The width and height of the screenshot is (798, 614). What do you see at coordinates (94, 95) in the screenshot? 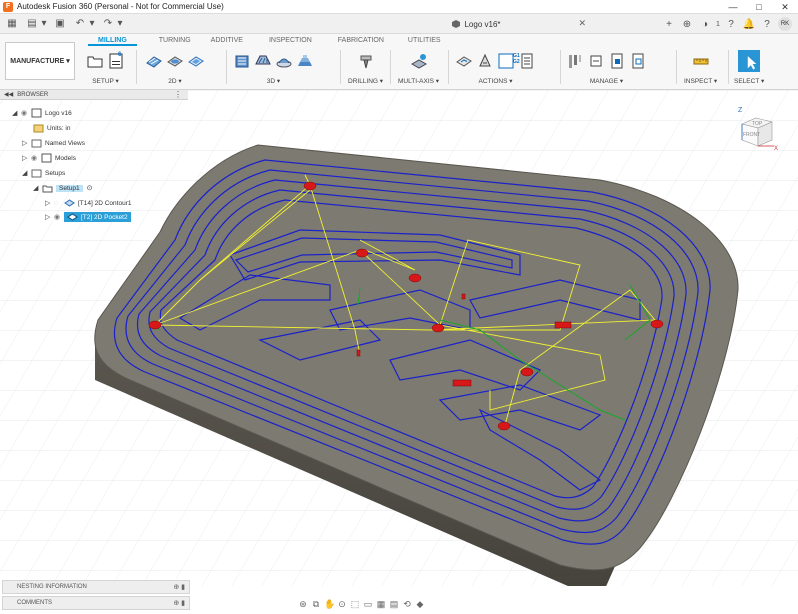
I see `browser-header: ◀◀ BROWSER ⋮` at bounding box center [94, 95].